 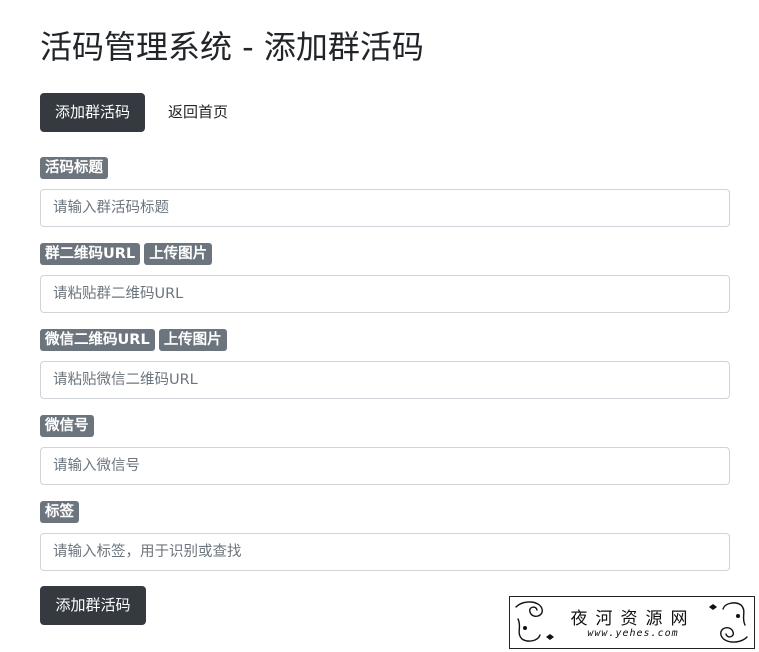 I want to click on group-qr-label-badge: 群二维码URL, so click(x=90, y=254).